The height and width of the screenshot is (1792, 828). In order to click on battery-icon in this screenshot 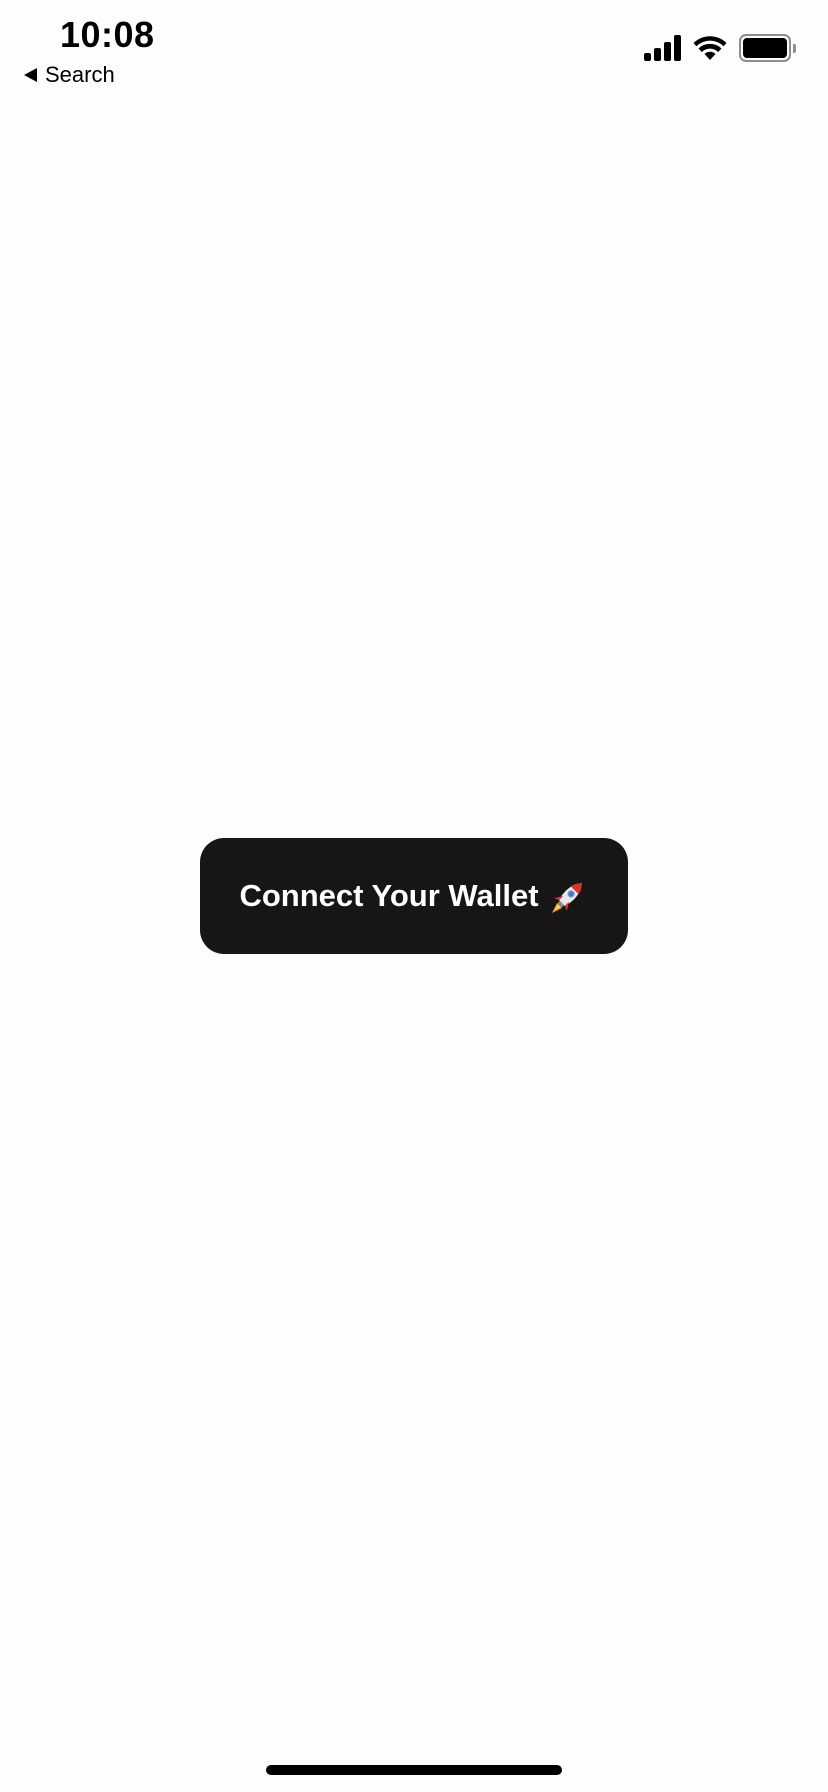, I will do `click(767, 48)`.